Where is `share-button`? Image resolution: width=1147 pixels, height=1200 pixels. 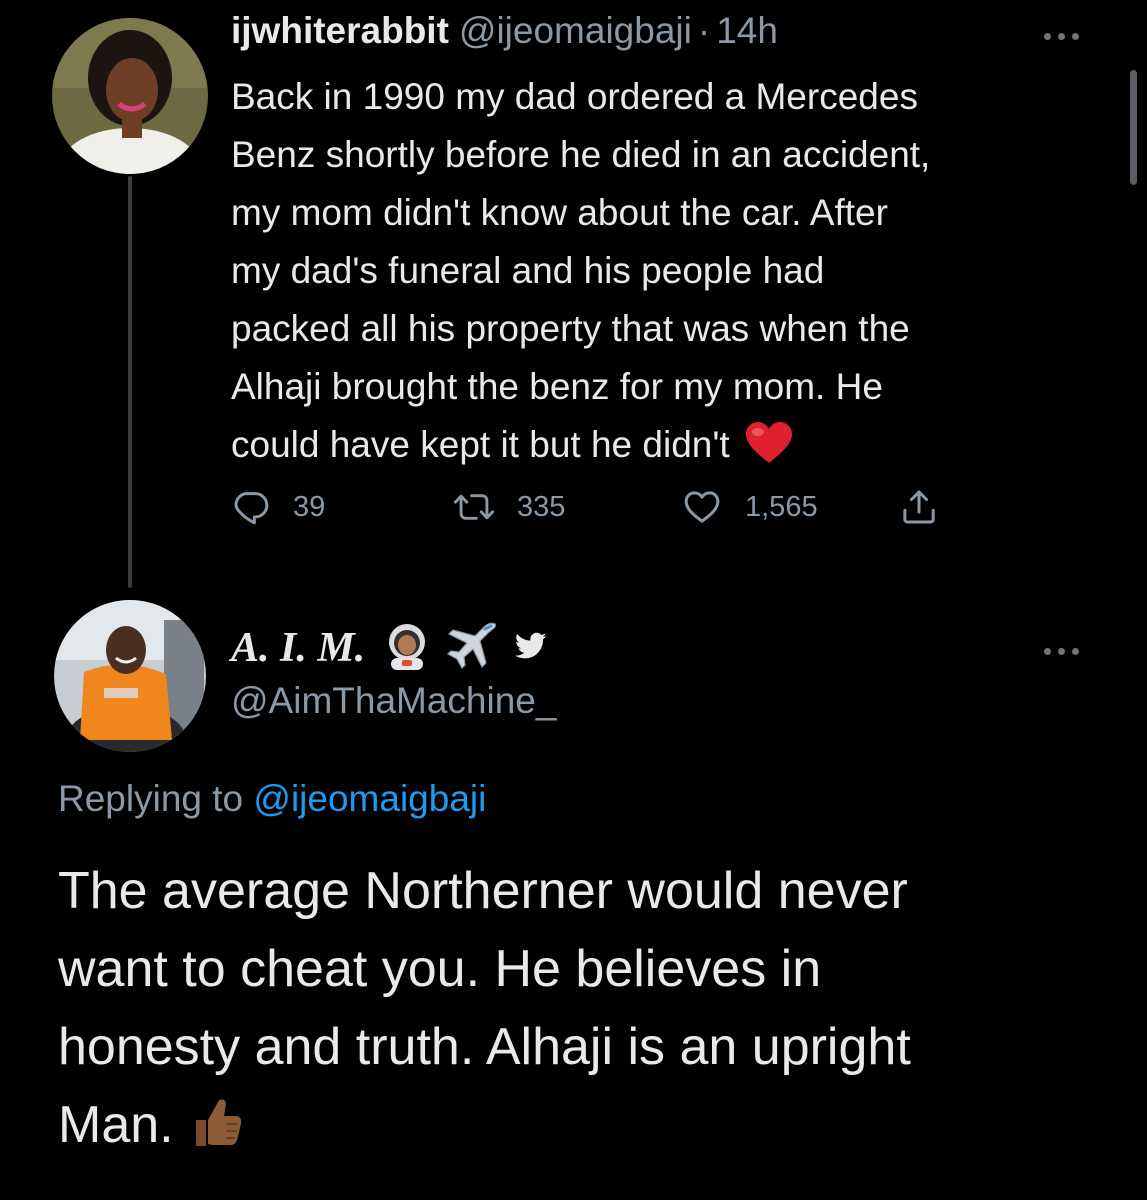 share-button is located at coordinates (919, 507).